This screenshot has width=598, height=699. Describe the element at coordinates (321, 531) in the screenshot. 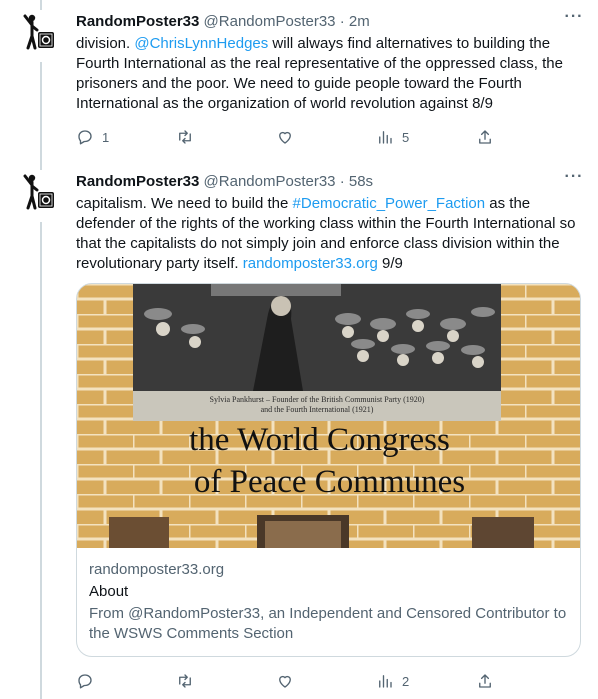

I see `image-bottom-photos` at that location.